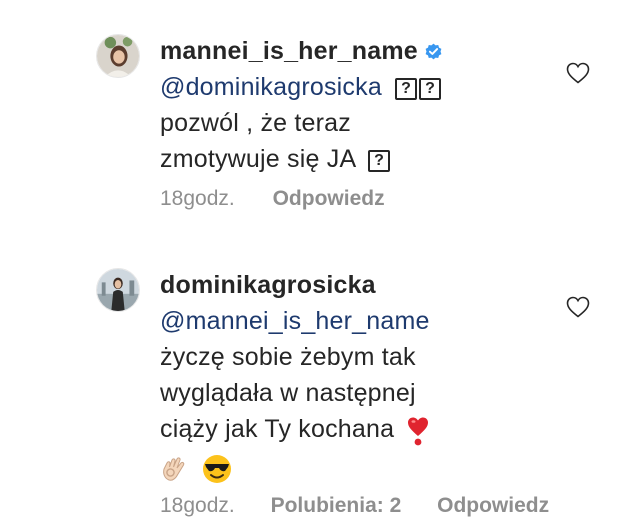 The width and height of the screenshot is (622, 530). What do you see at coordinates (336, 505) in the screenshot?
I see `likes-count-button: Polubienia: 2` at bounding box center [336, 505].